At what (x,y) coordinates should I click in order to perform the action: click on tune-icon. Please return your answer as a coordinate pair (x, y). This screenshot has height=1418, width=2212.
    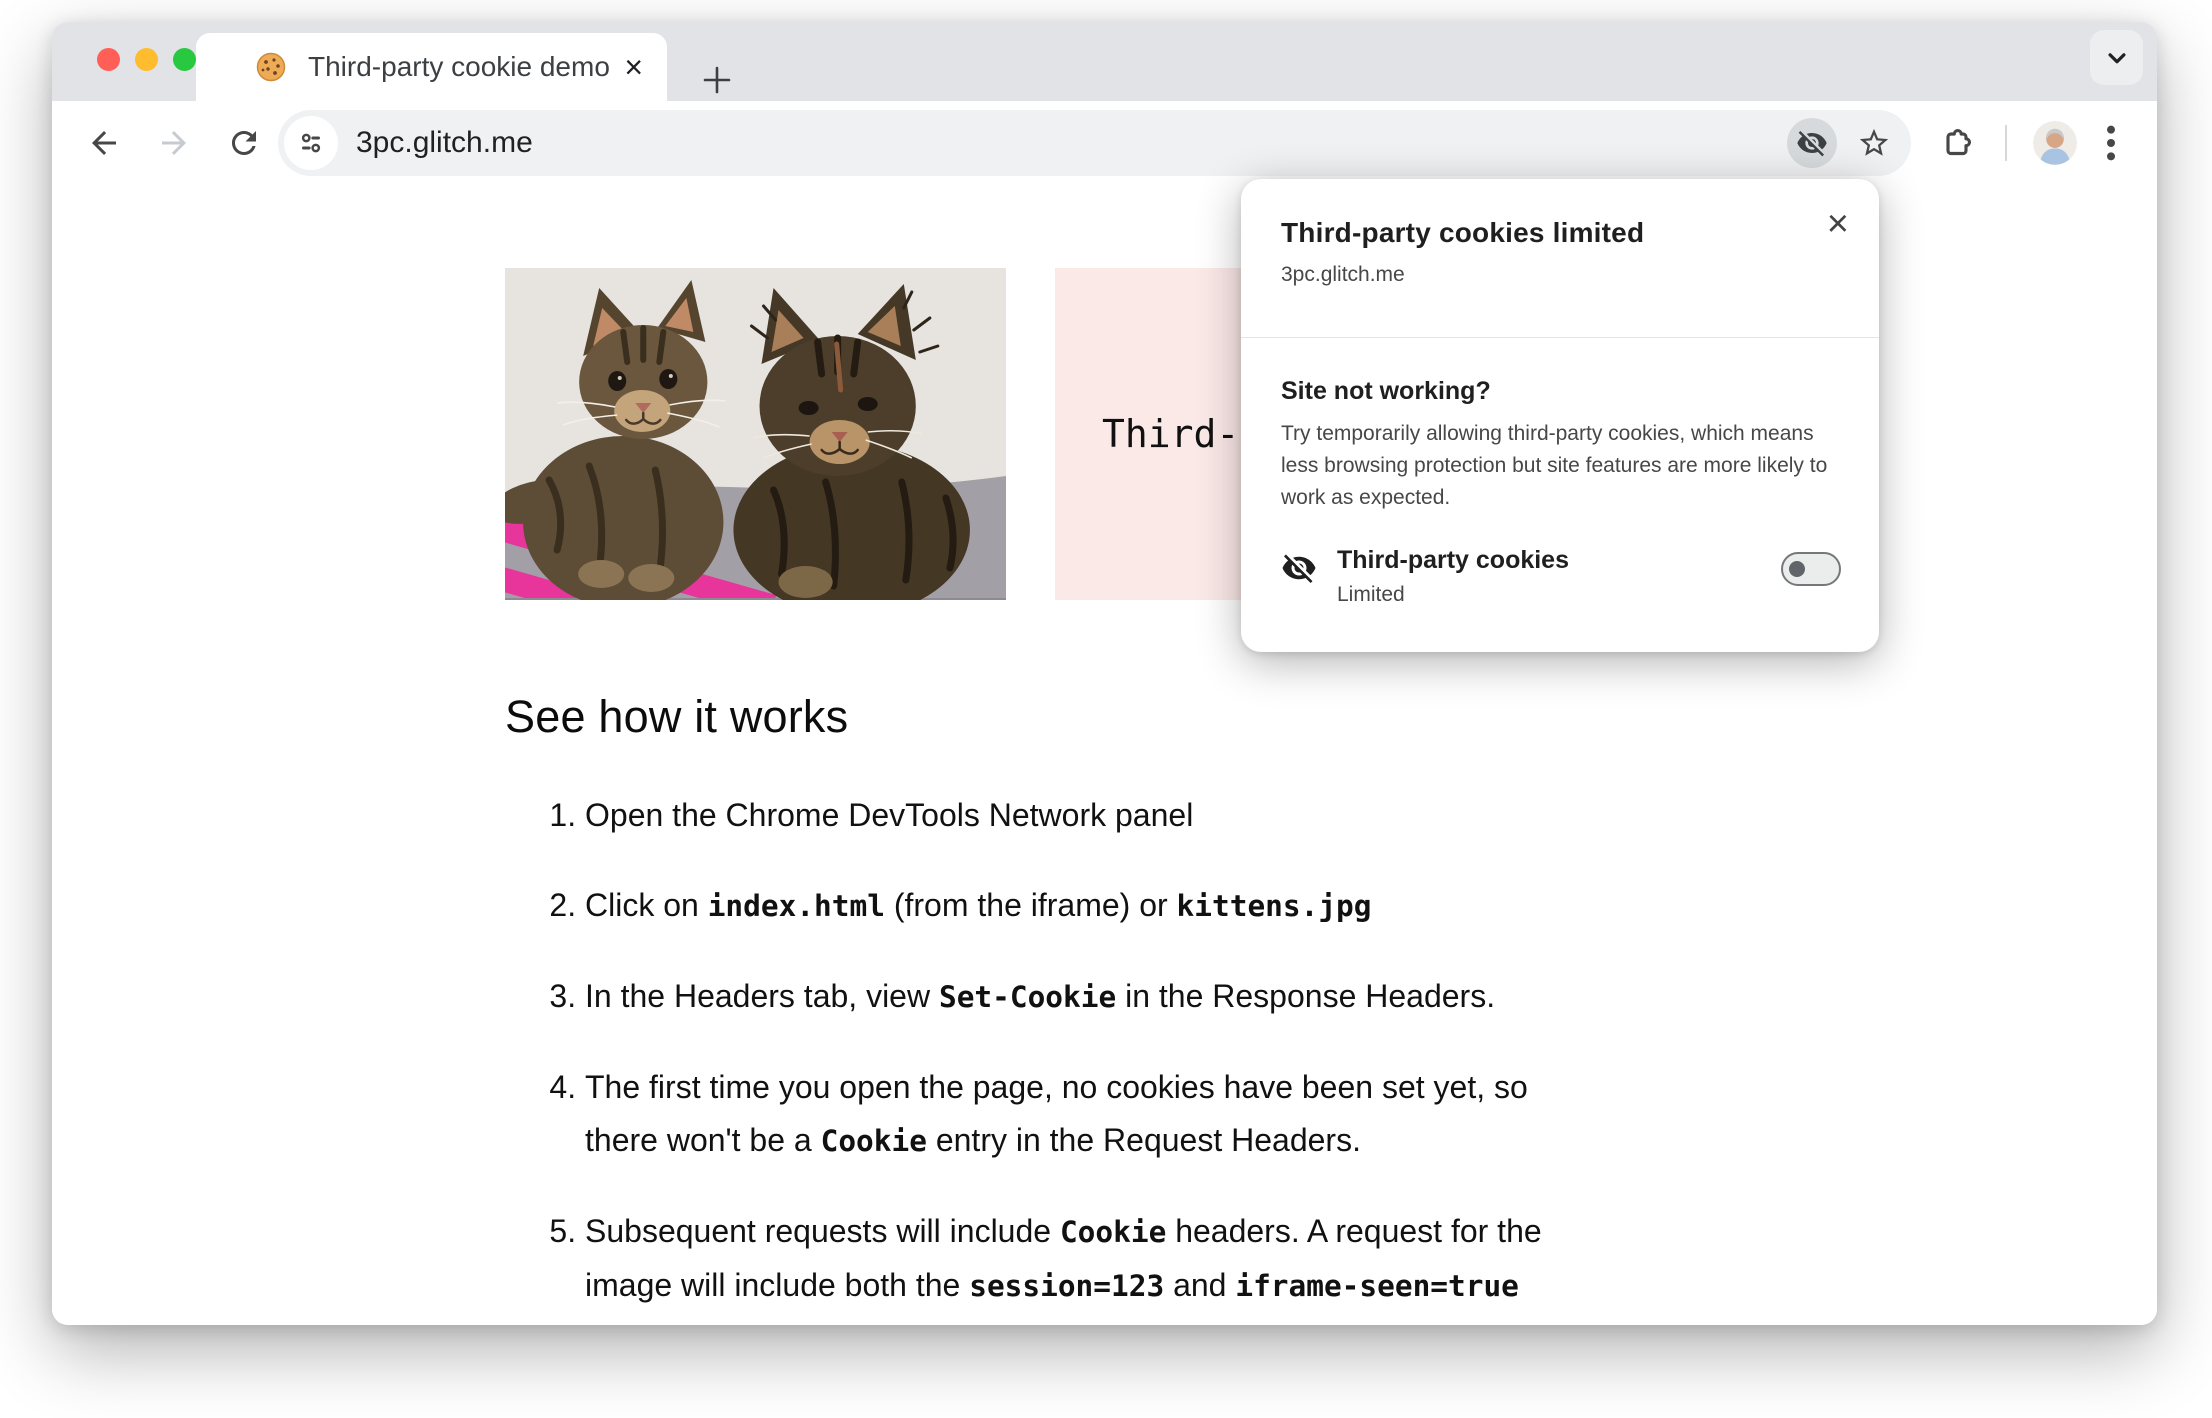
    Looking at the image, I should click on (311, 143).